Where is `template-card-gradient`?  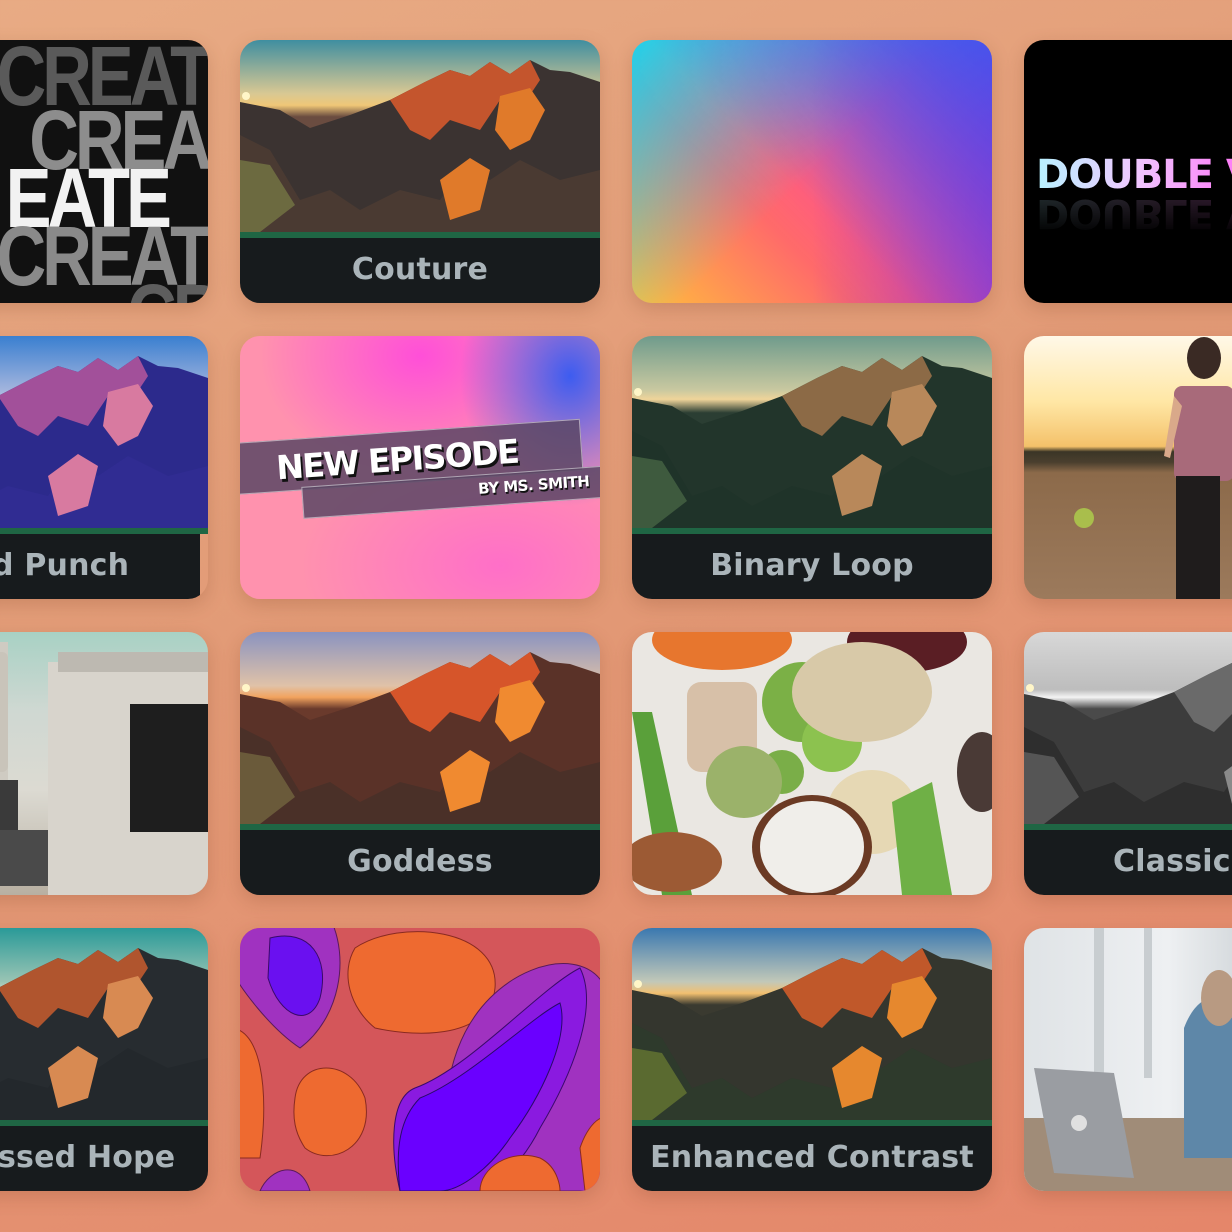 template-card-gradient is located at coordinates (812, 171).